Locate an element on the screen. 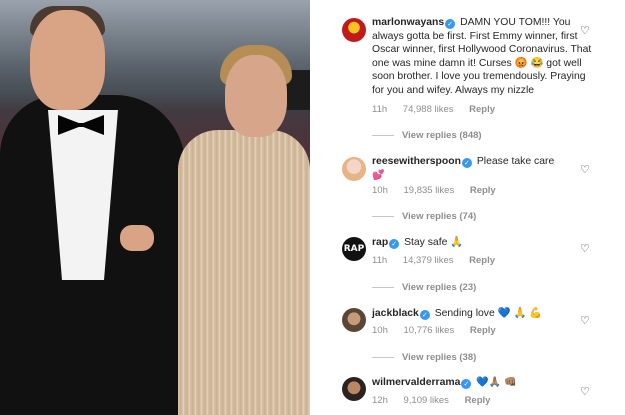  comment-text: Sending love 💙 🙏 💪 is located at coordinates (488, 313).